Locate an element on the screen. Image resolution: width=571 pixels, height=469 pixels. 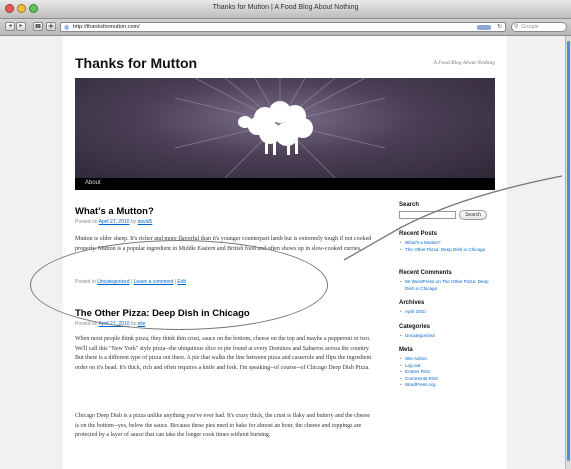
add-bookmark-button is located at coordinates (51, 26).